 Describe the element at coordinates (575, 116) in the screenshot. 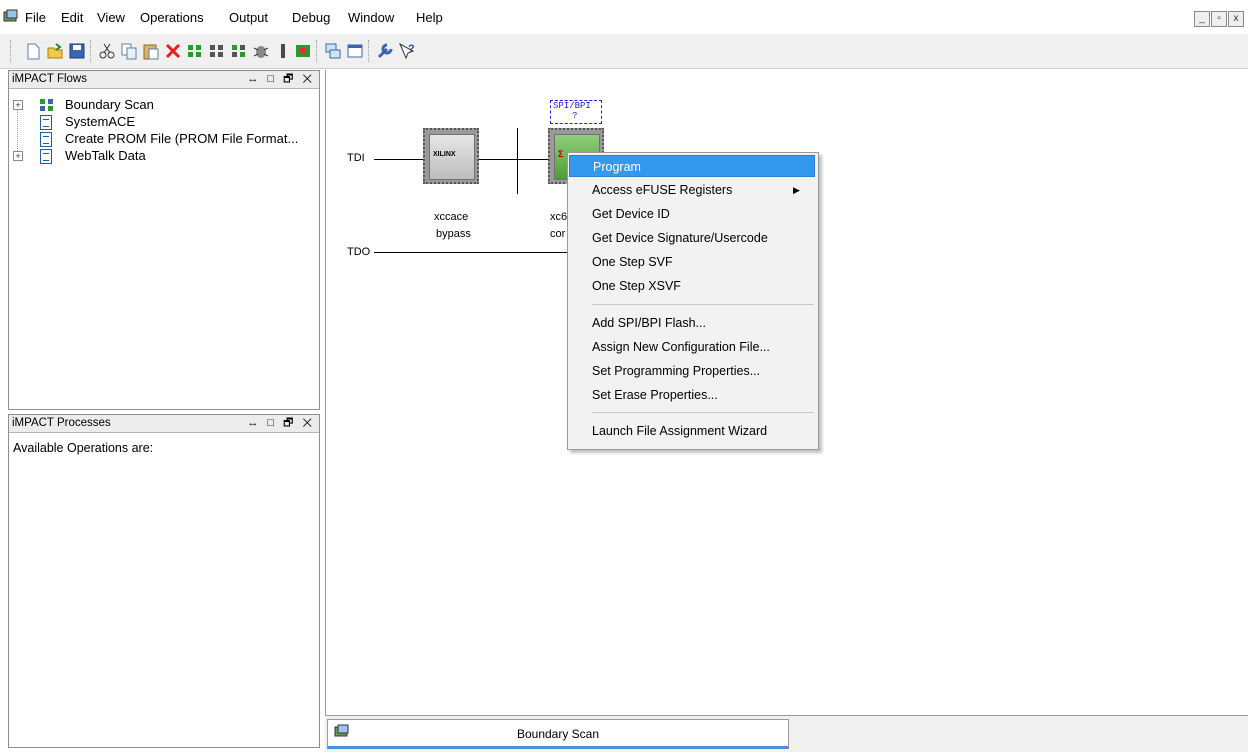

I see `spi-bpi-unknown: ?` at that location.